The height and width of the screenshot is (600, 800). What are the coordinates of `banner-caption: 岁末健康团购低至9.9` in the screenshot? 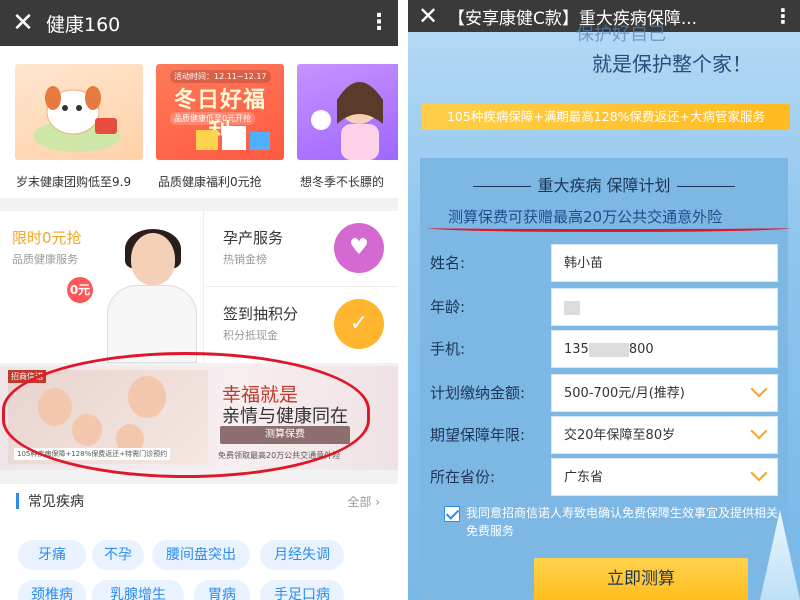 It's located at (74, 182).